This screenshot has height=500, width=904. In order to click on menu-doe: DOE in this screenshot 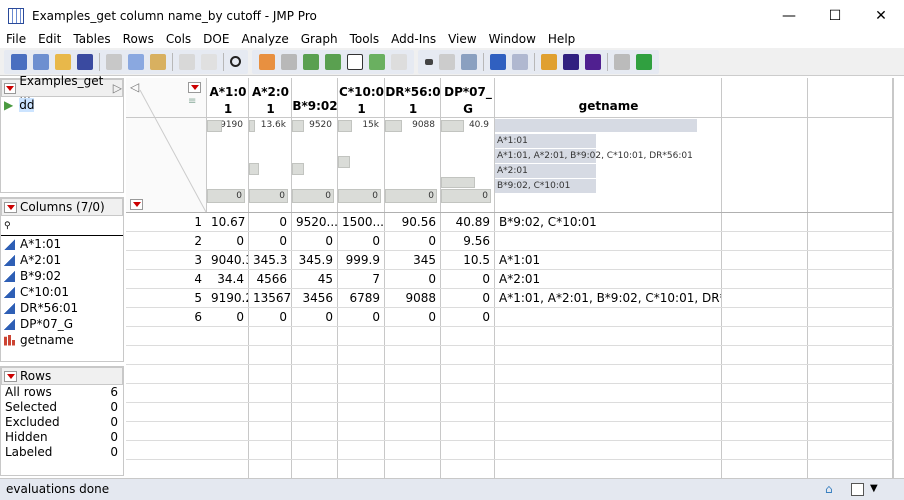, I will do `click(216, 40)`.